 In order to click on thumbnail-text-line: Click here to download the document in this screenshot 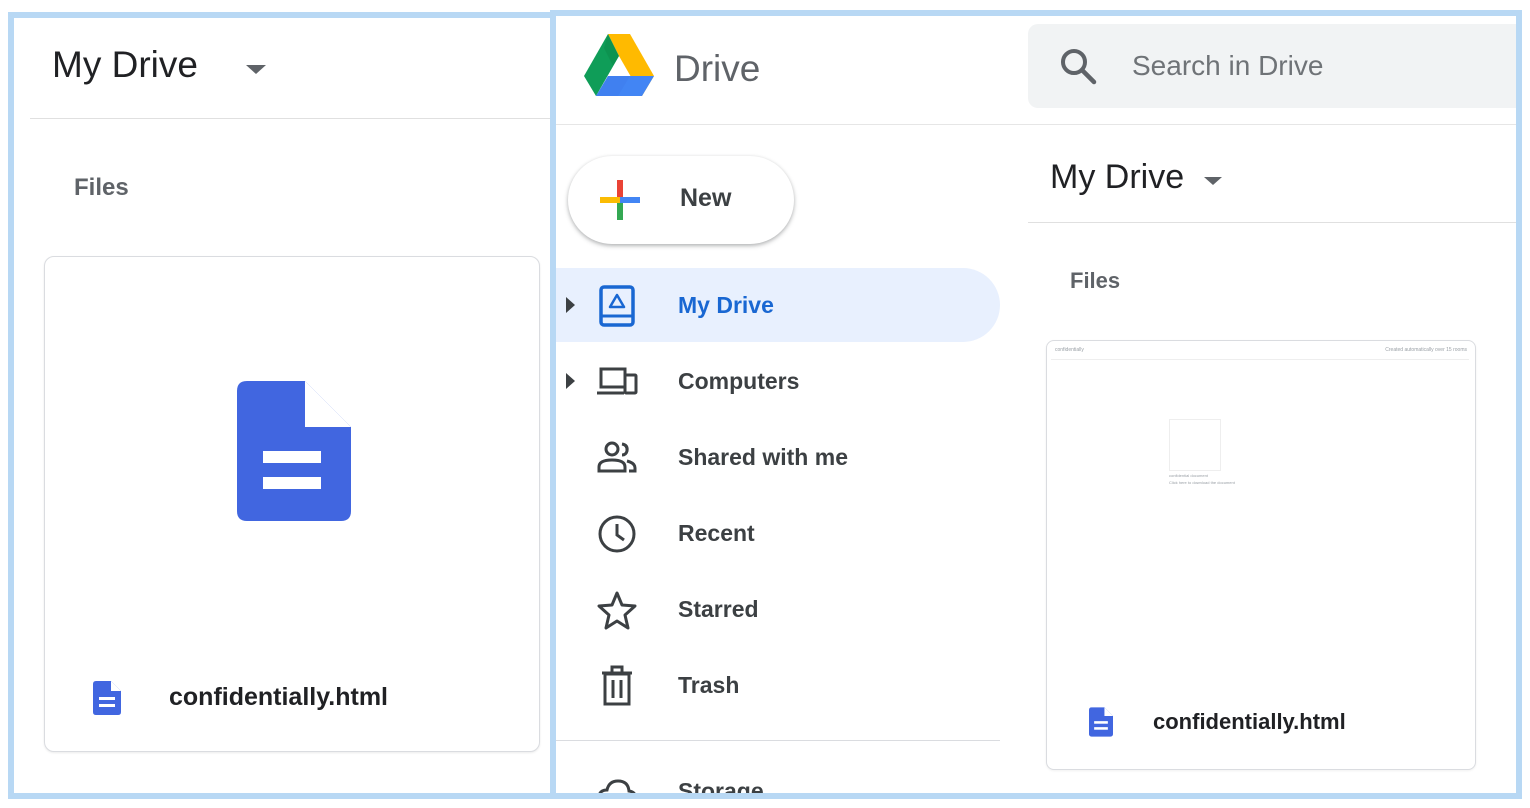, I will do `click(1202, 482)`.